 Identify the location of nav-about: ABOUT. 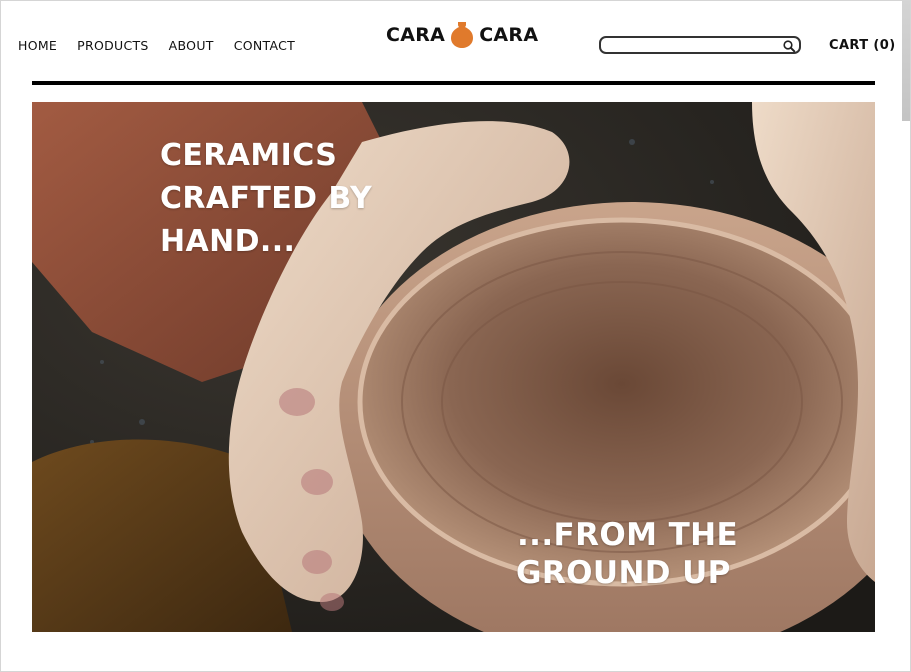
(191, 45).